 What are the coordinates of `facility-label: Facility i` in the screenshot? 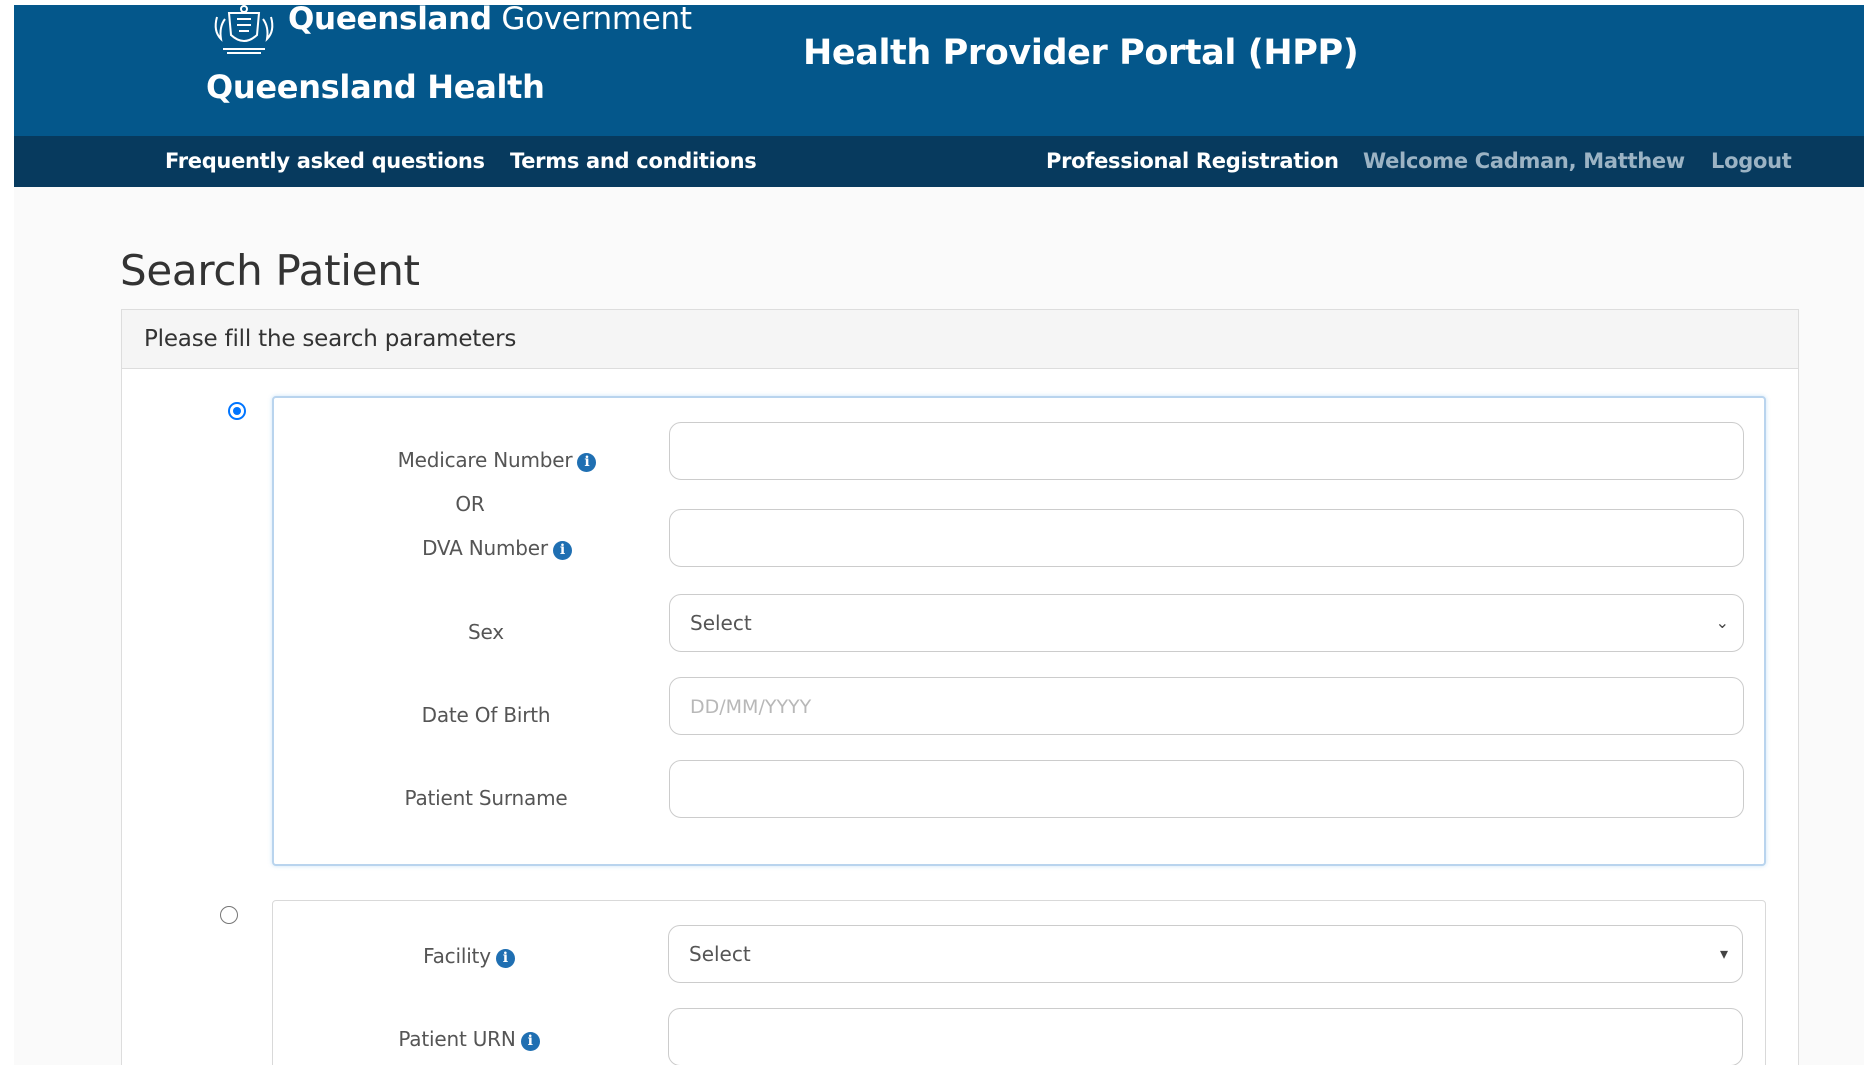 It's located at (469, 956).